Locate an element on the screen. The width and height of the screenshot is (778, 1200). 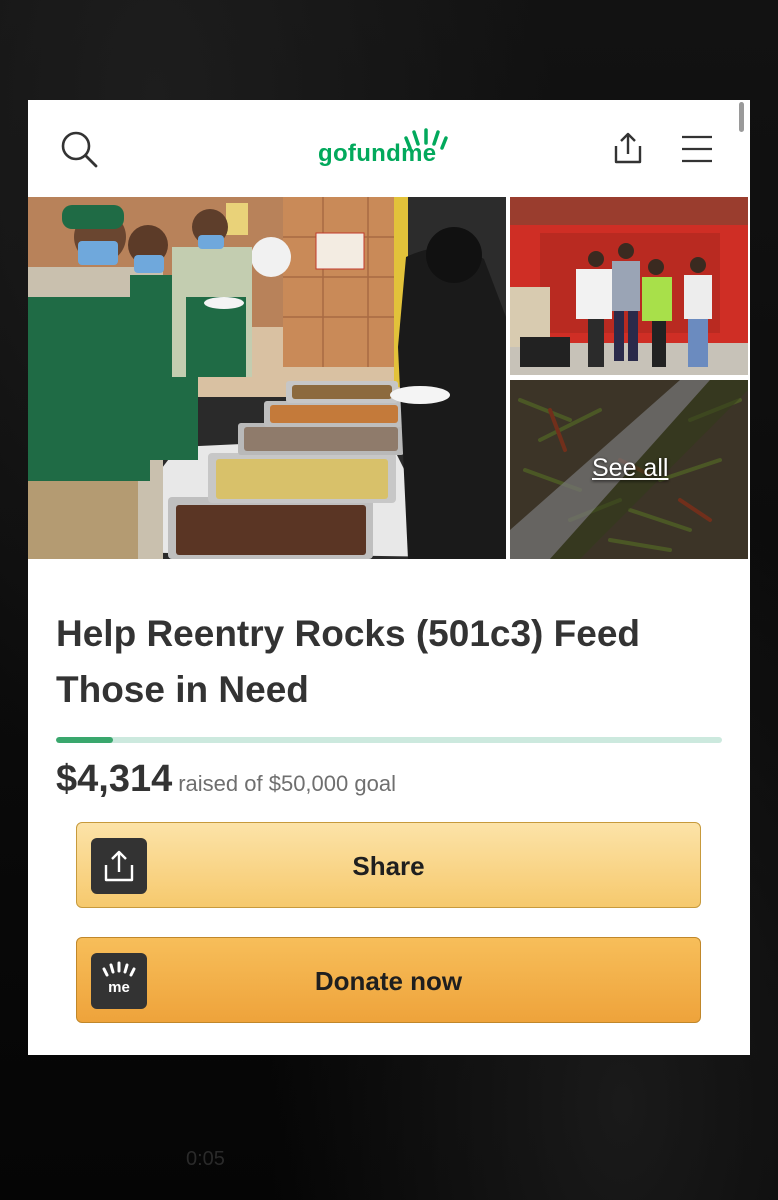
share-button: Share is located at coordinates (388, 865).